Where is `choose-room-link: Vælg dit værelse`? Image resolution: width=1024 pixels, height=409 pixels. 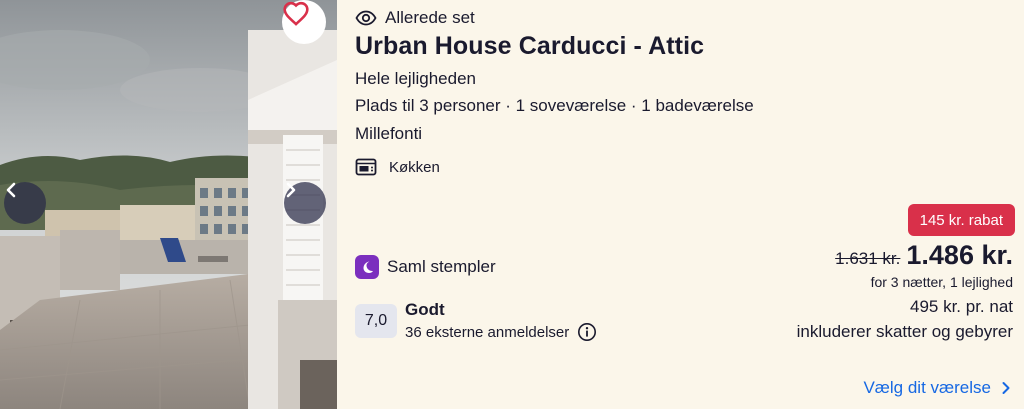
choose-room-link: Vælg dit værelse is located at coordinates (937, 388).